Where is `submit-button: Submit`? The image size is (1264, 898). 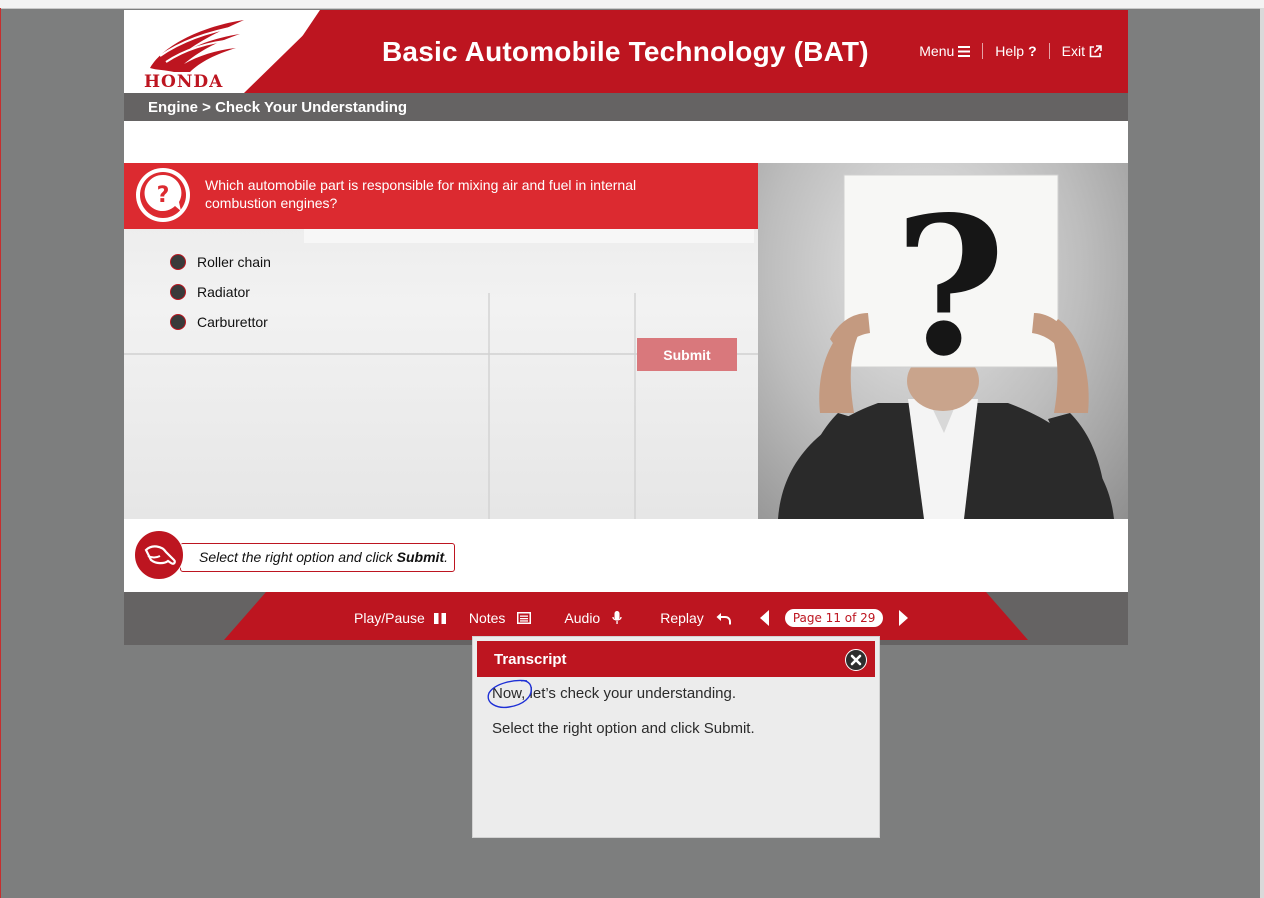
submit-button: Submit is located at coordinates (687, 354).